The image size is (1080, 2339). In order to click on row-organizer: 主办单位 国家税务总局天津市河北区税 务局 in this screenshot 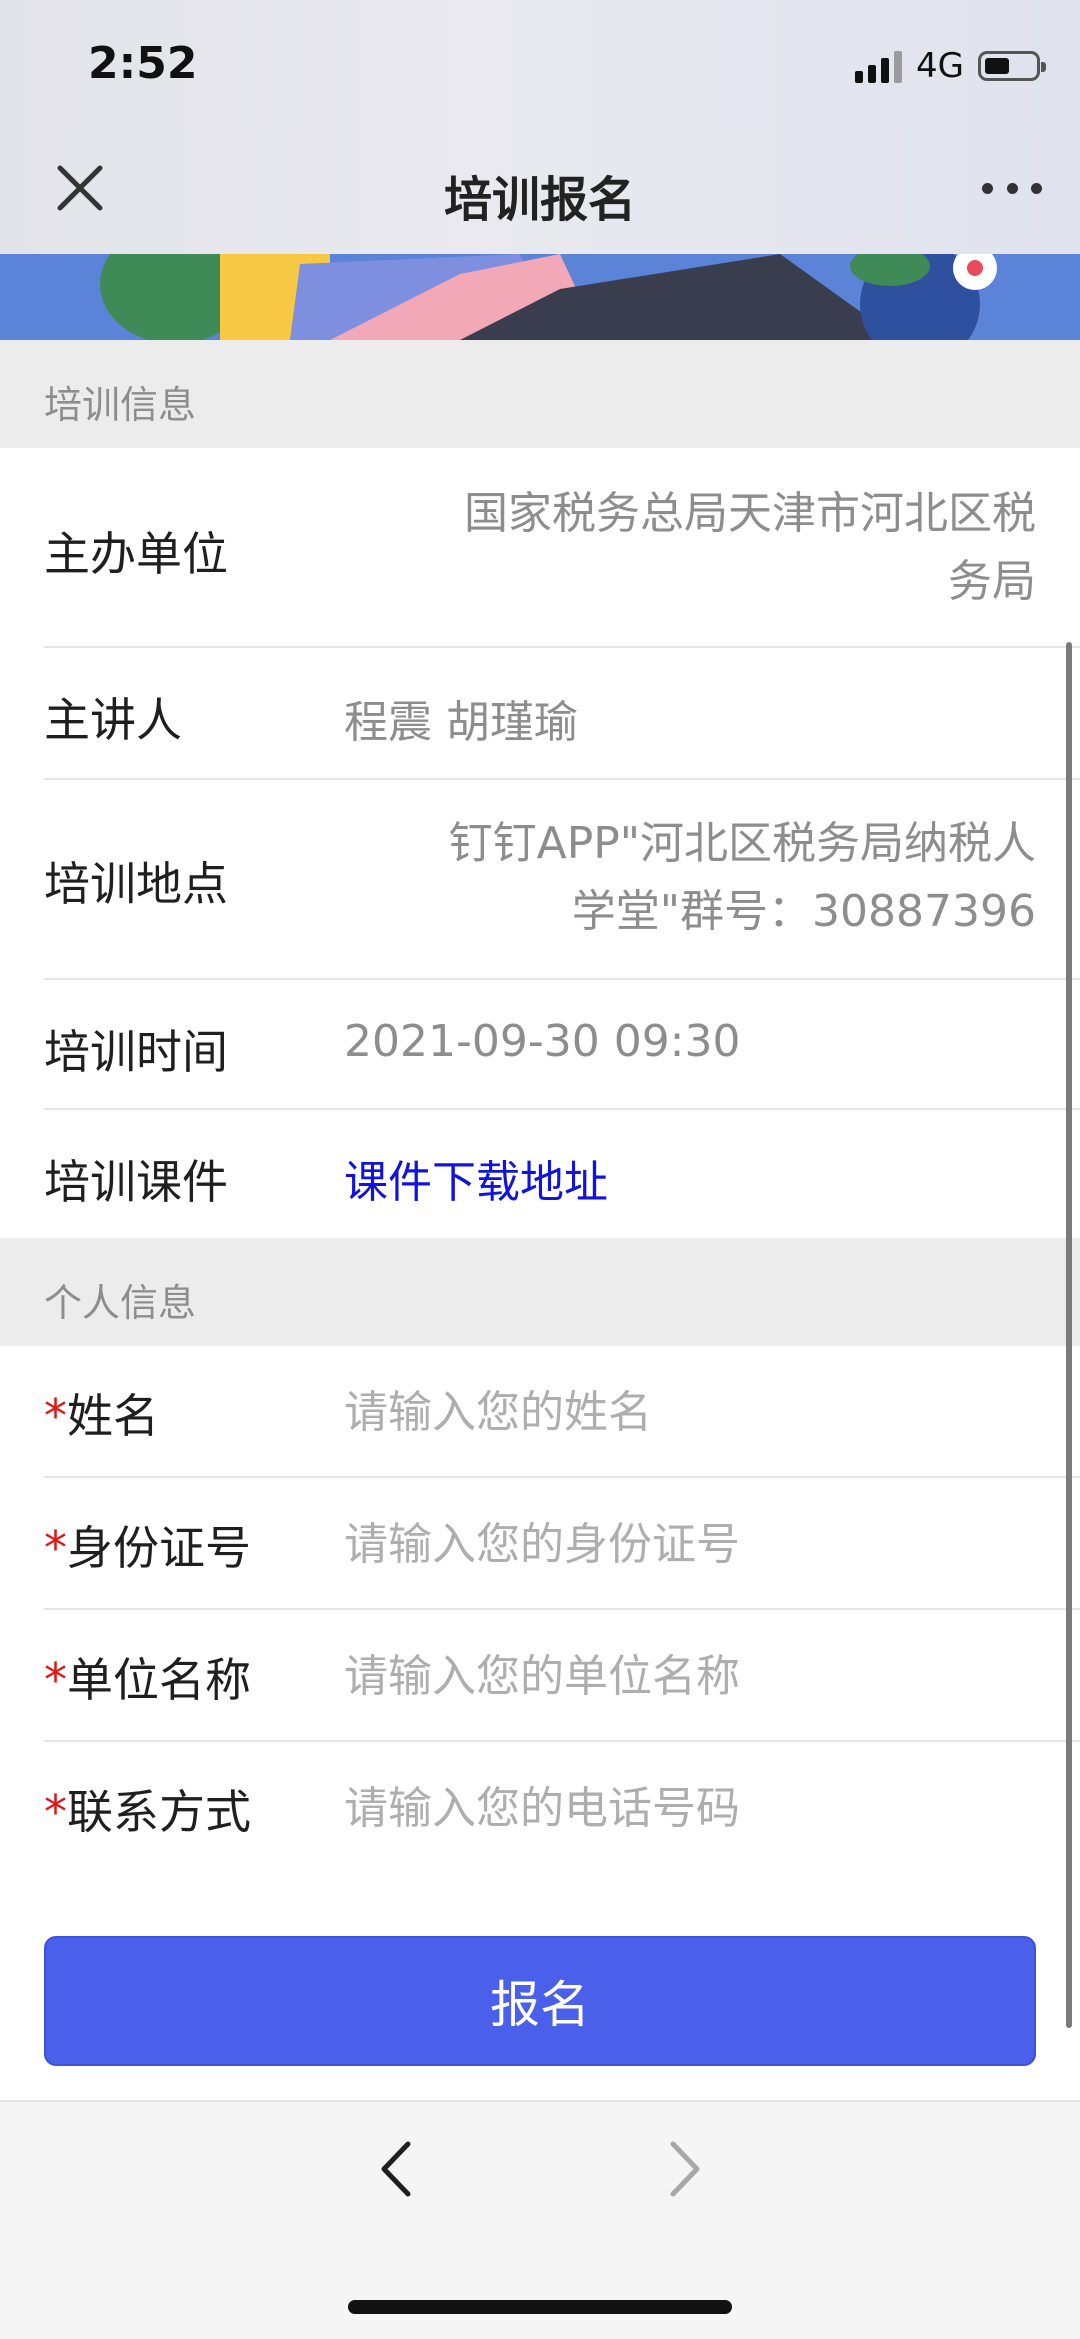, I will do `click(540, 548)`.